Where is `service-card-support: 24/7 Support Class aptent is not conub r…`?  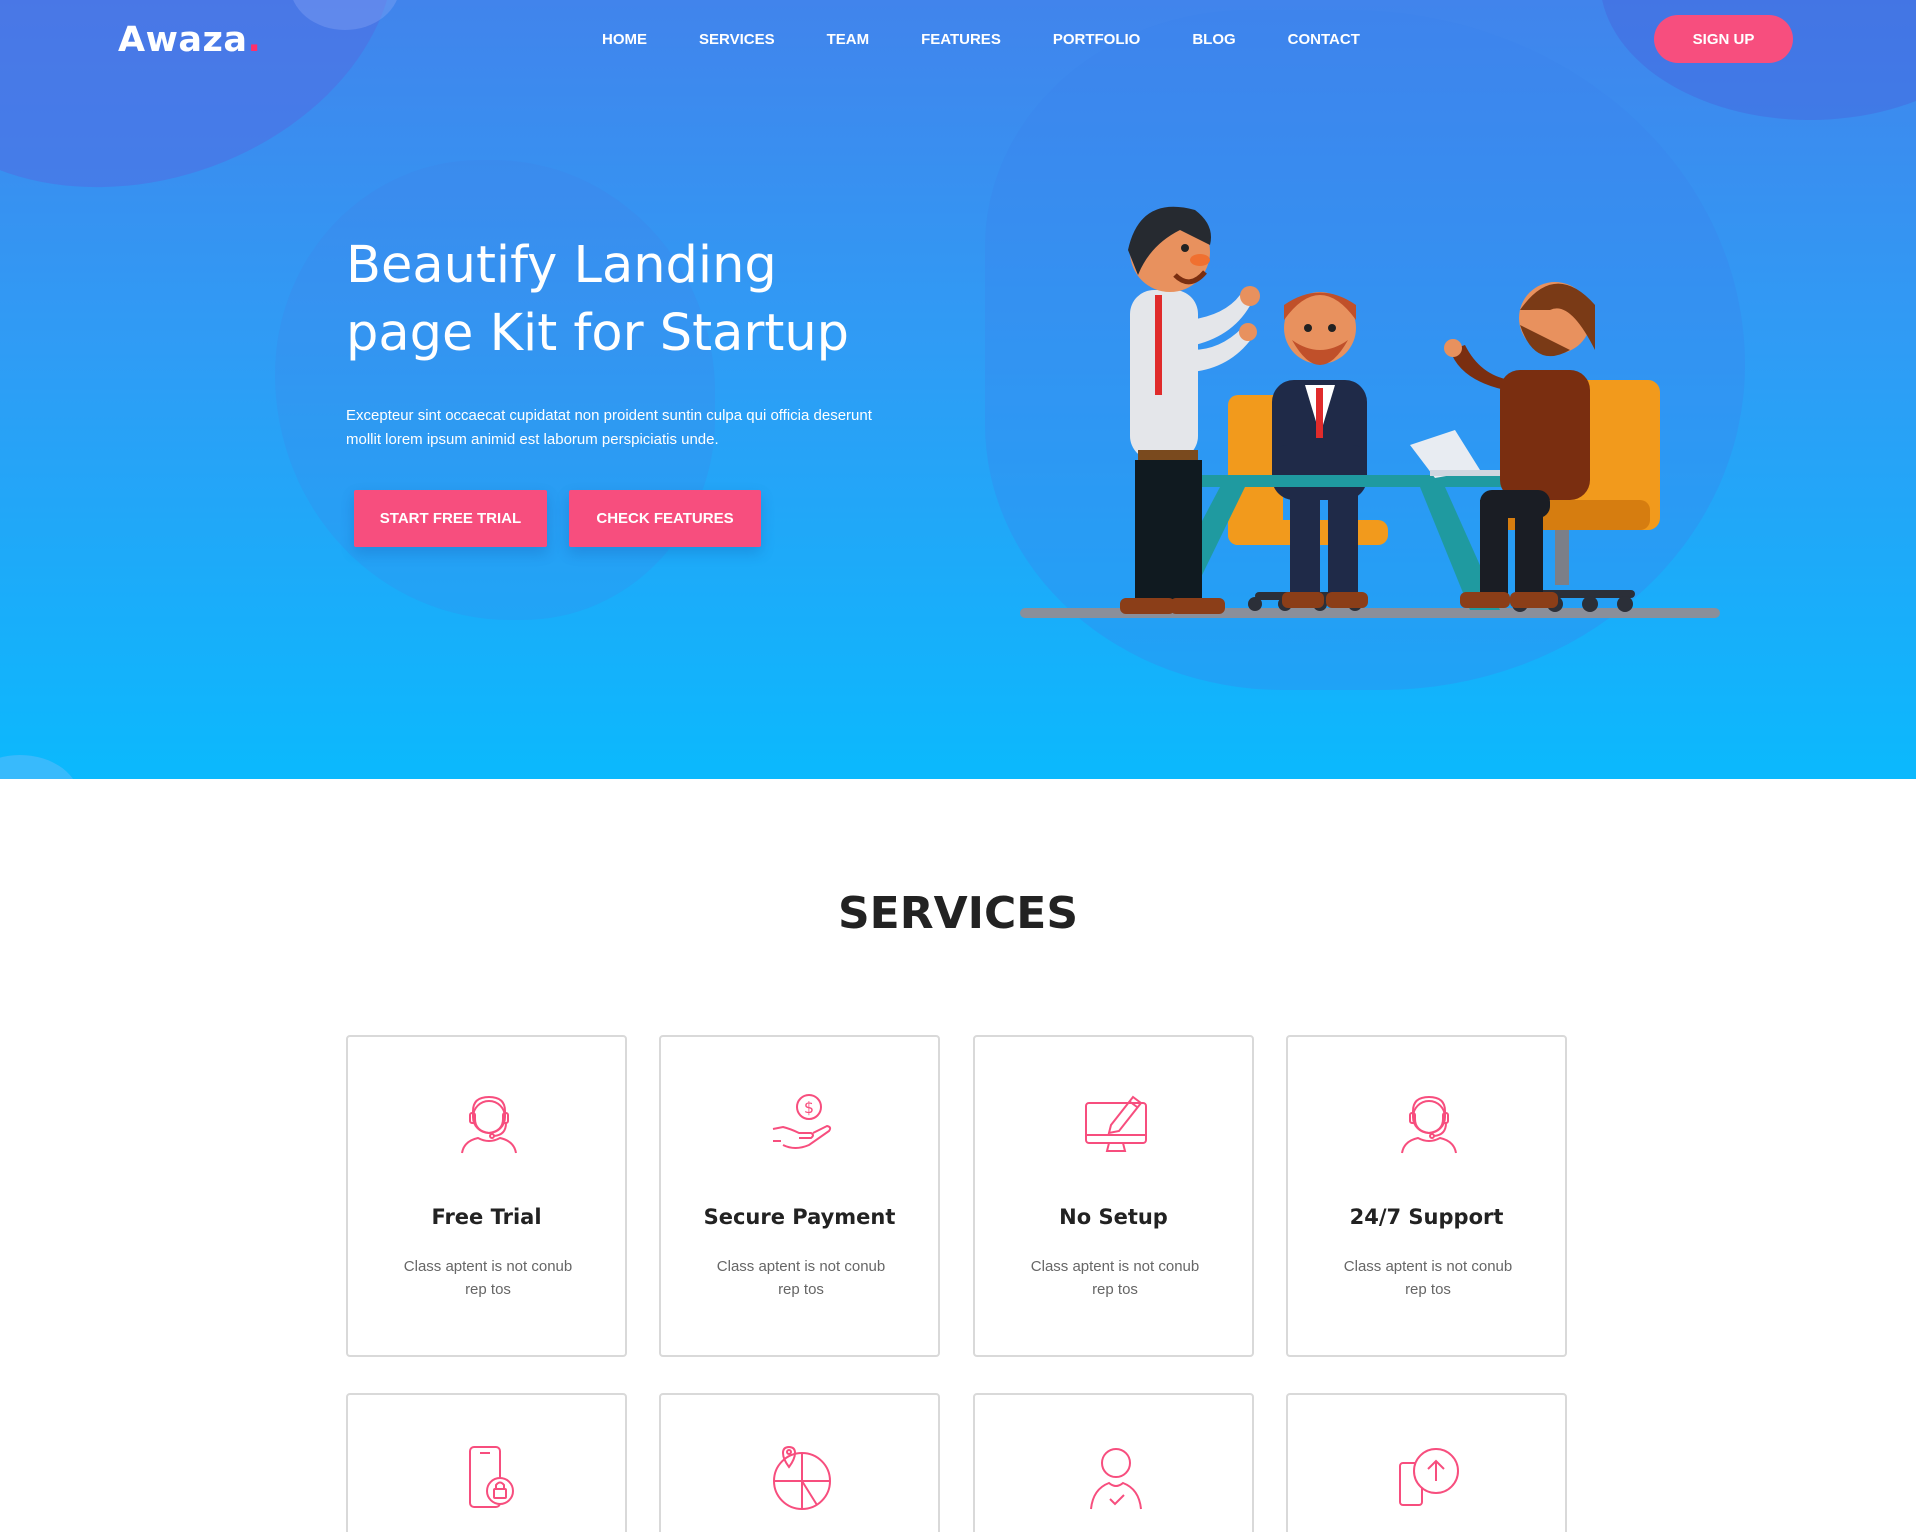 service-card-support: 24/7 Support Class aptent is not conub r… is located at coordinates (1426, 1196).